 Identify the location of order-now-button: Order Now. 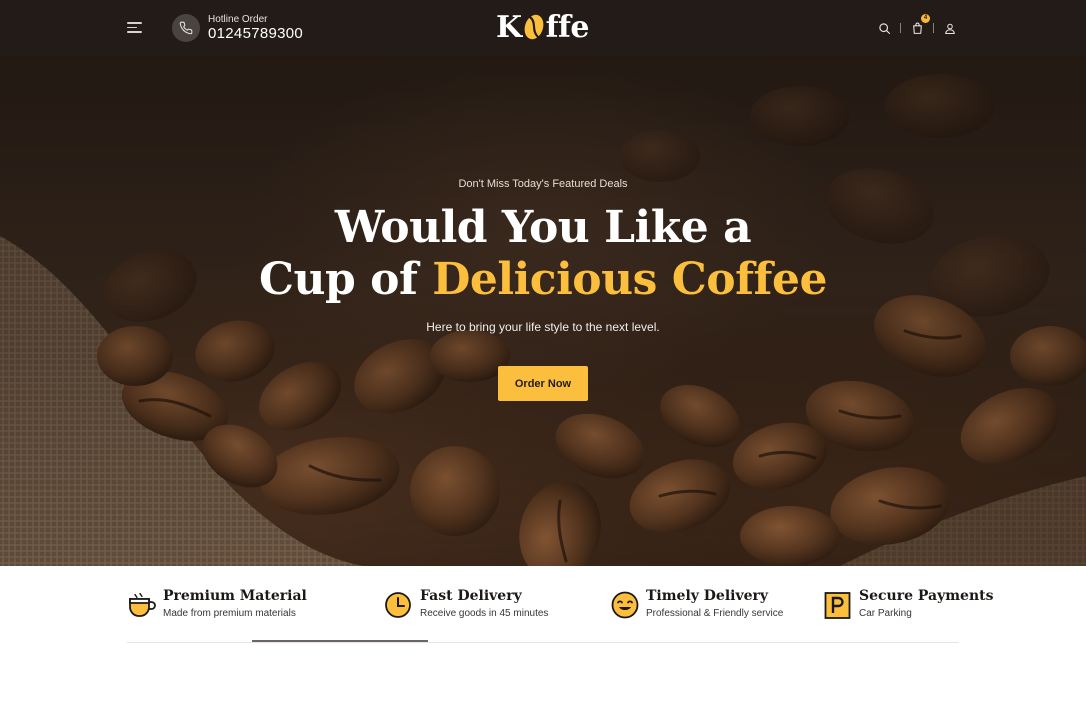
(543, 383).